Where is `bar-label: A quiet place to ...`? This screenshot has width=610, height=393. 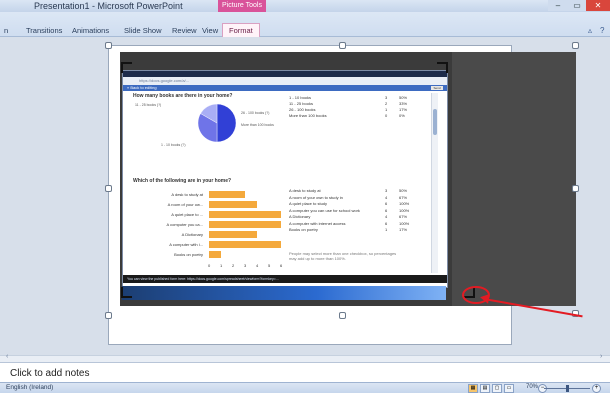 bar-label: A quiet place to ... is located at coordinates (187, 214).